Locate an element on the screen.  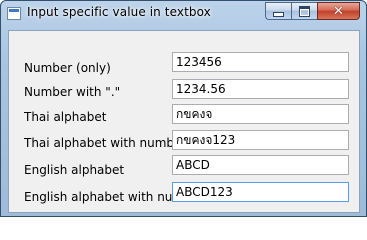
english-alphabet-input is located at coordinates (260, 165).